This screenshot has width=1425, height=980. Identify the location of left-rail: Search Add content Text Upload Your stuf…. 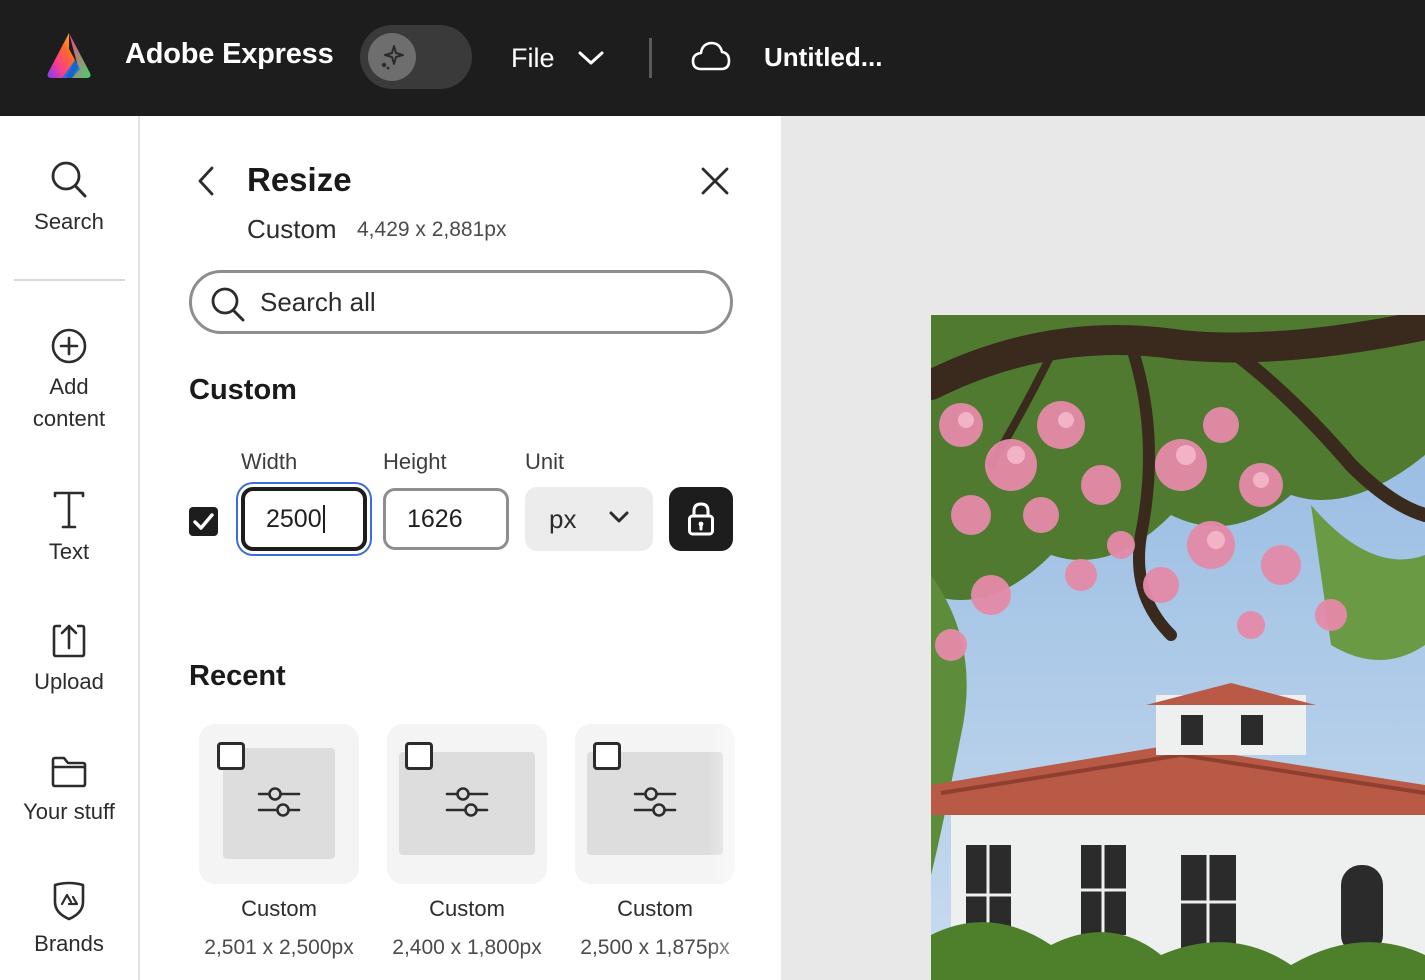
(70, 548).